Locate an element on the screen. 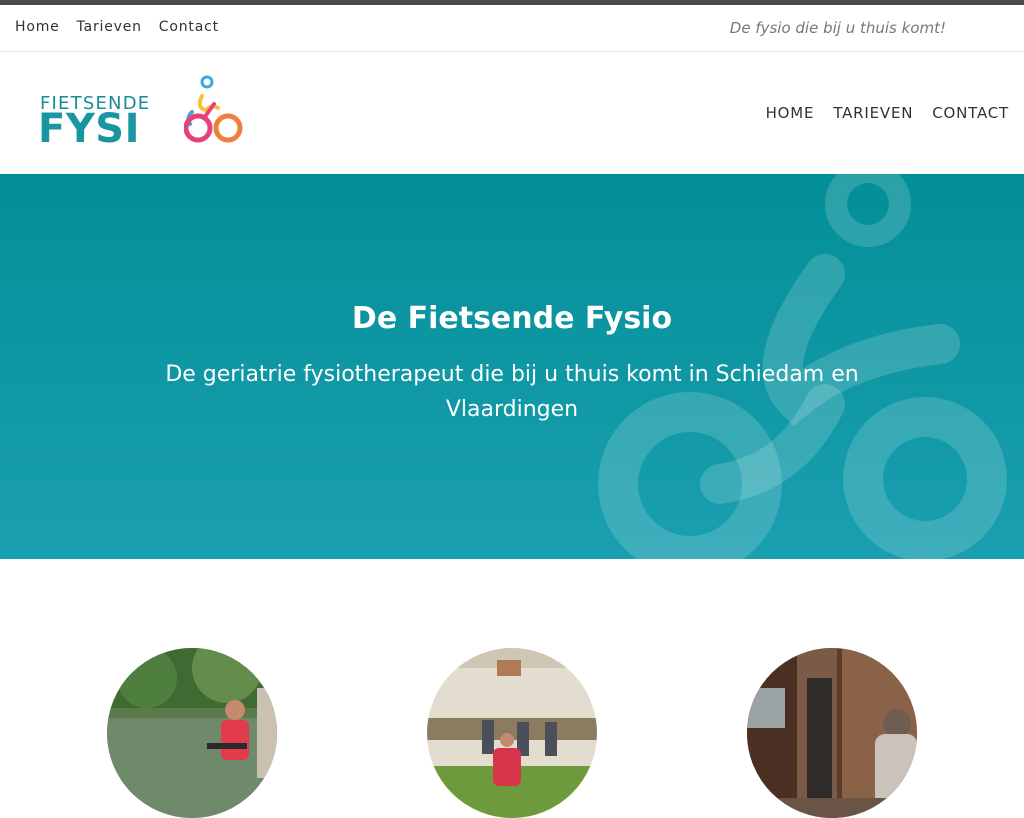 The image size is (1024, 818). main-nav: HOME TARIEVEN CONTACT is located at coordinates (878, 113).